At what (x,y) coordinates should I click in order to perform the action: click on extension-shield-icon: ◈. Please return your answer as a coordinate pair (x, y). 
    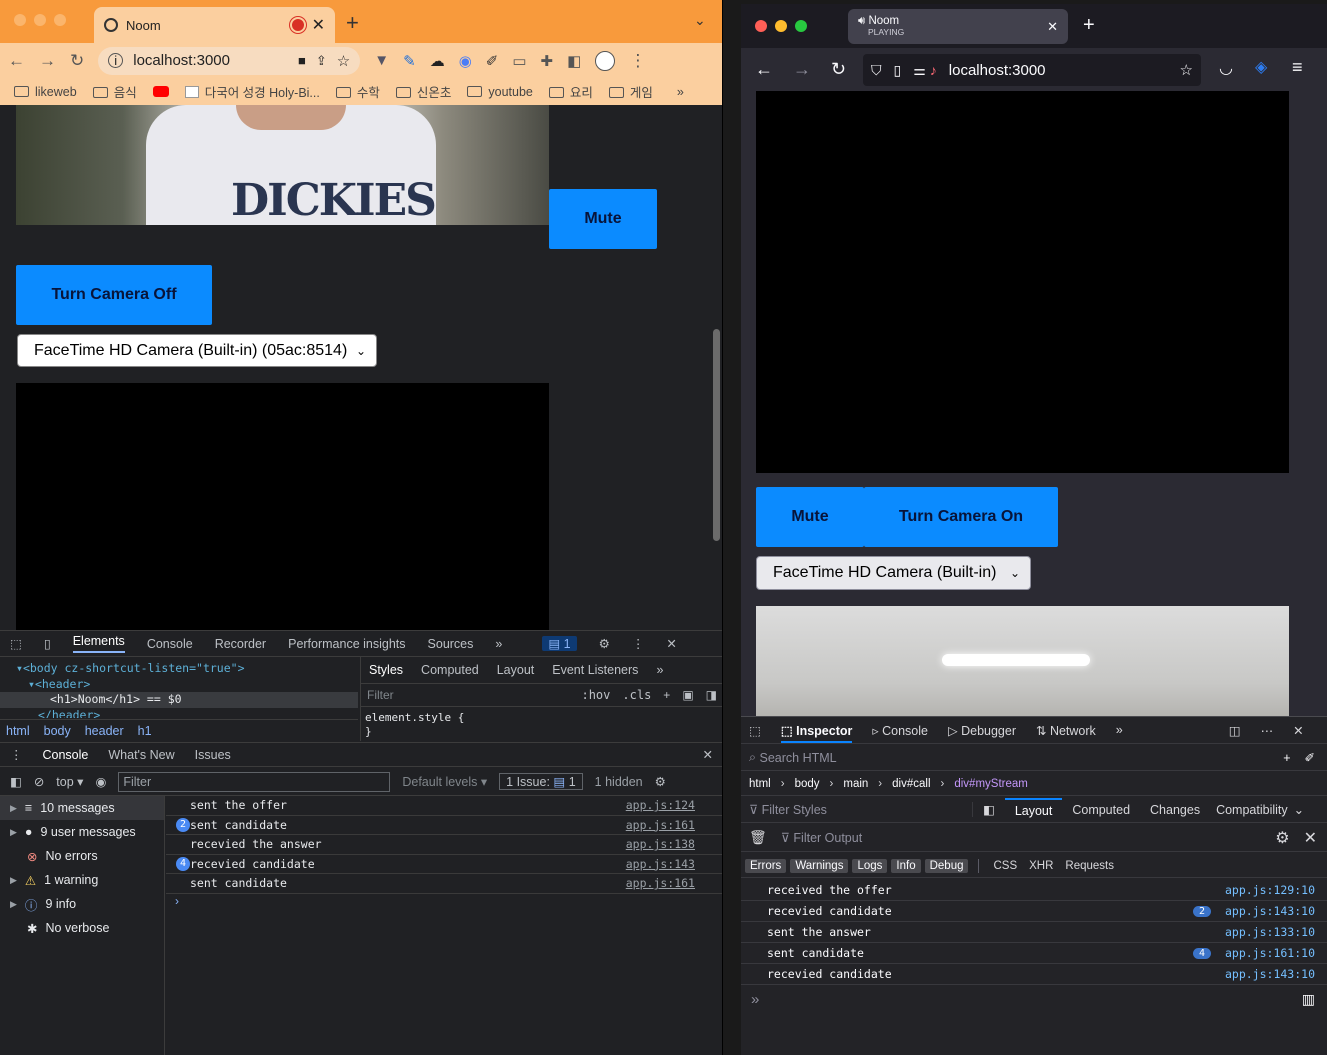
    Looking at the image, I should click on (1261, 67).